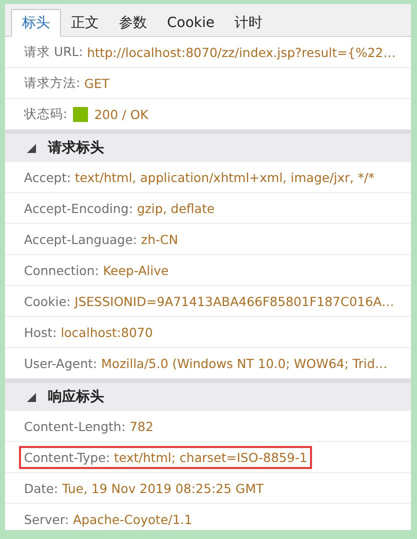  Describe the element at coordinates (224, 177) in the screenshot. I see `header-value: text/html, application/xhtml+xml, image/jxr, */*` at that location.